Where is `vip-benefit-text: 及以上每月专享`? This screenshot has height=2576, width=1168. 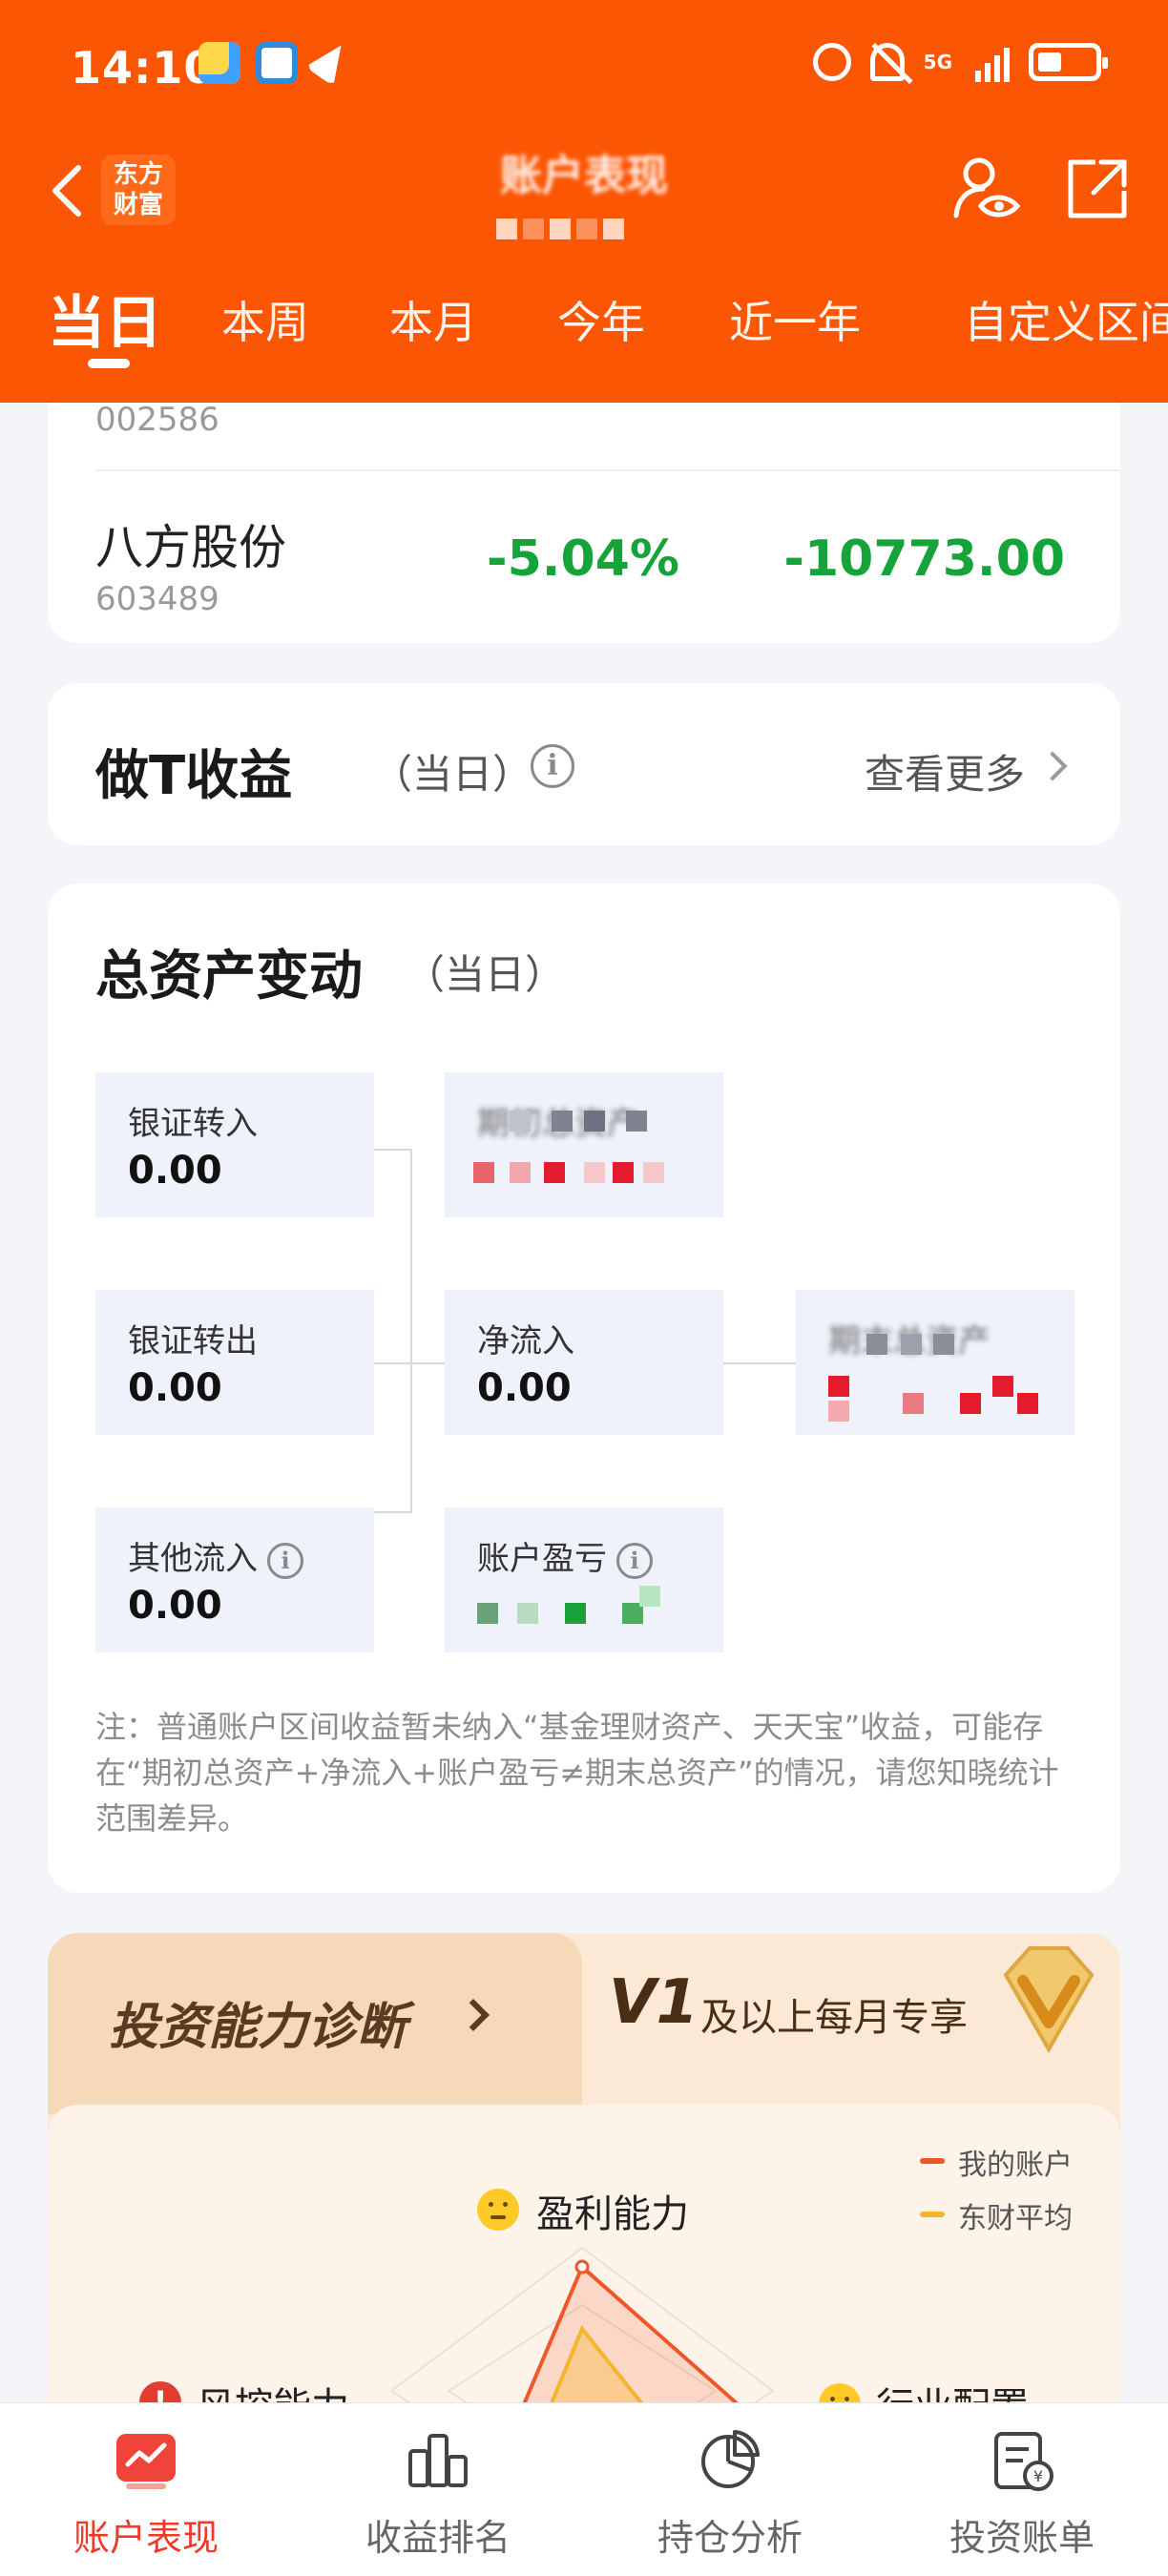 vip-benefit-text: 及以上每月专享 is located at coordinates (834, 2018).